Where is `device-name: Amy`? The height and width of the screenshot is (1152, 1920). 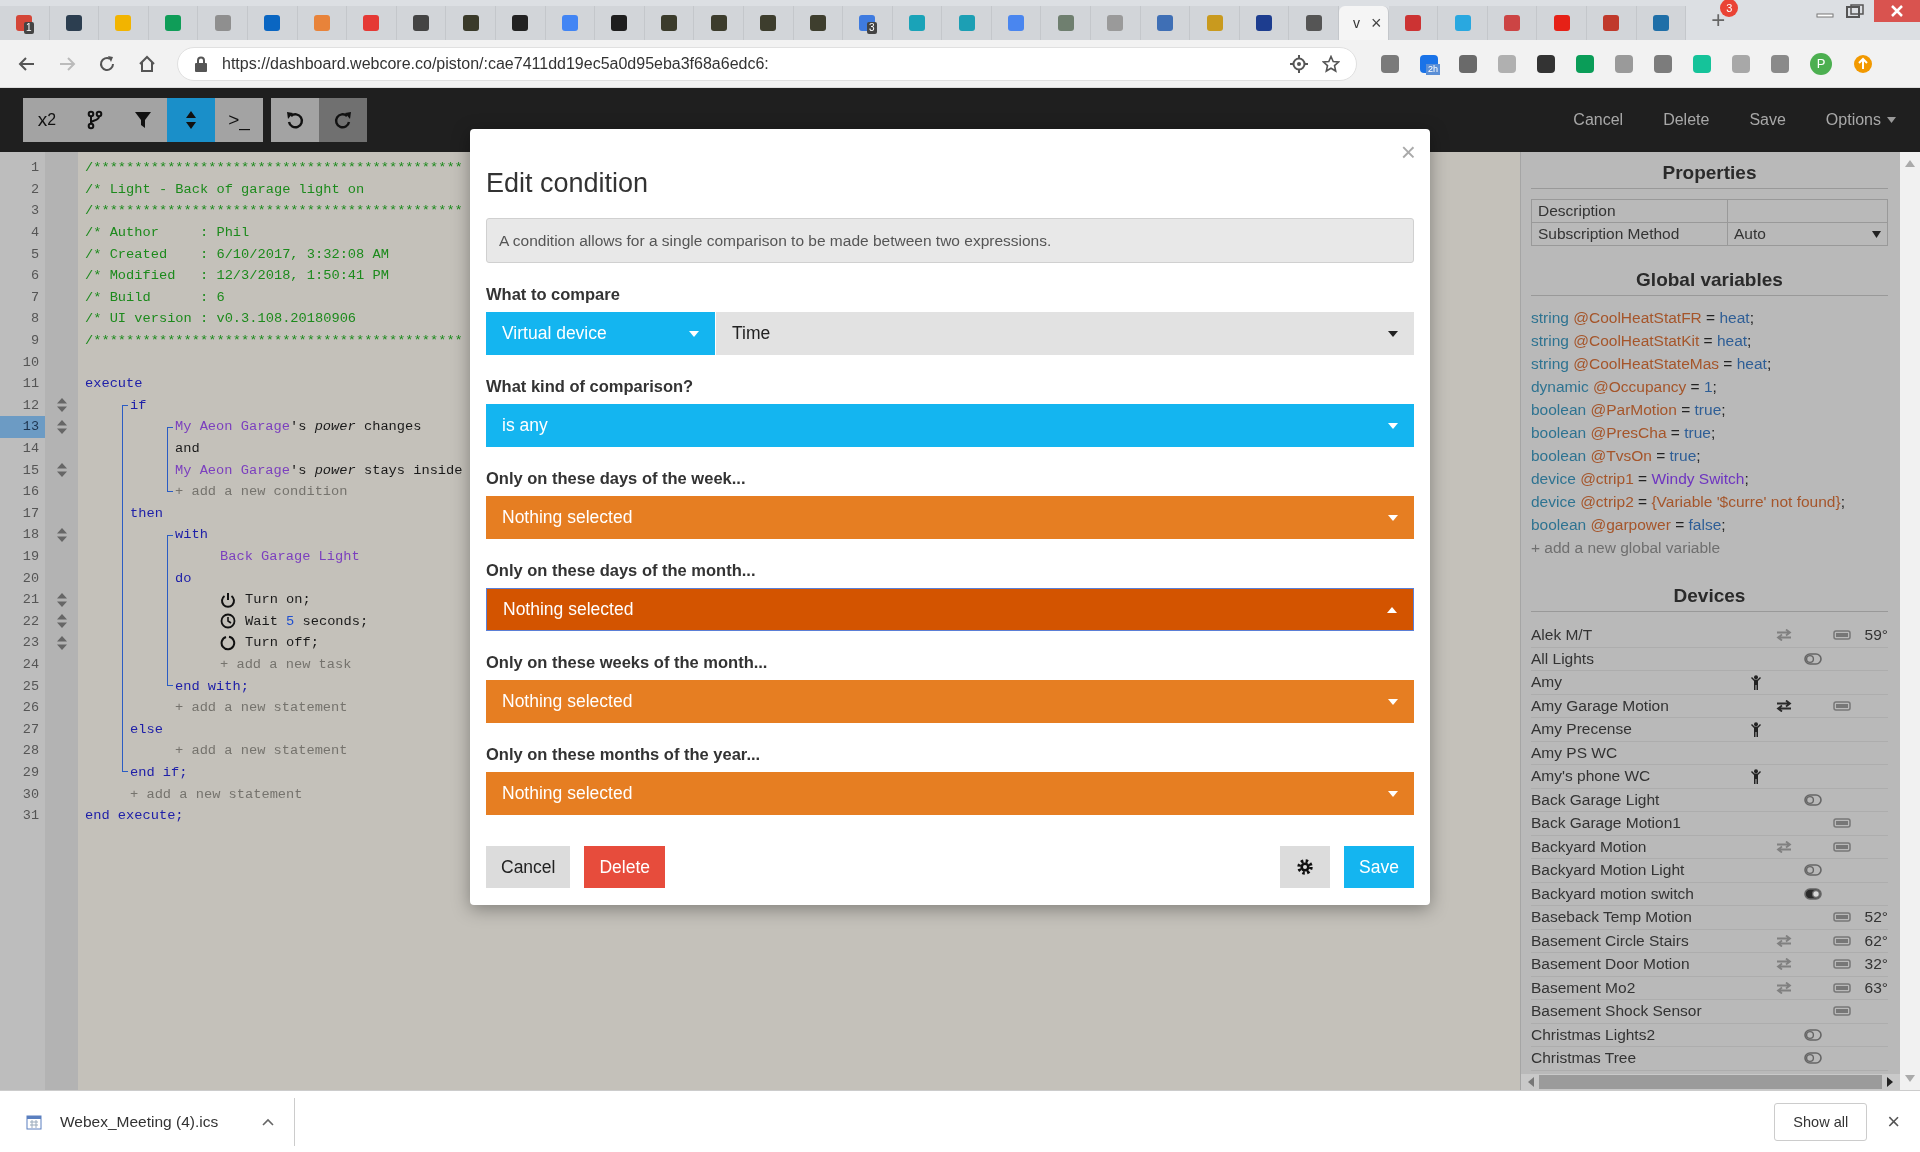
device-name: Amy is located at coordinates (1636, 682).